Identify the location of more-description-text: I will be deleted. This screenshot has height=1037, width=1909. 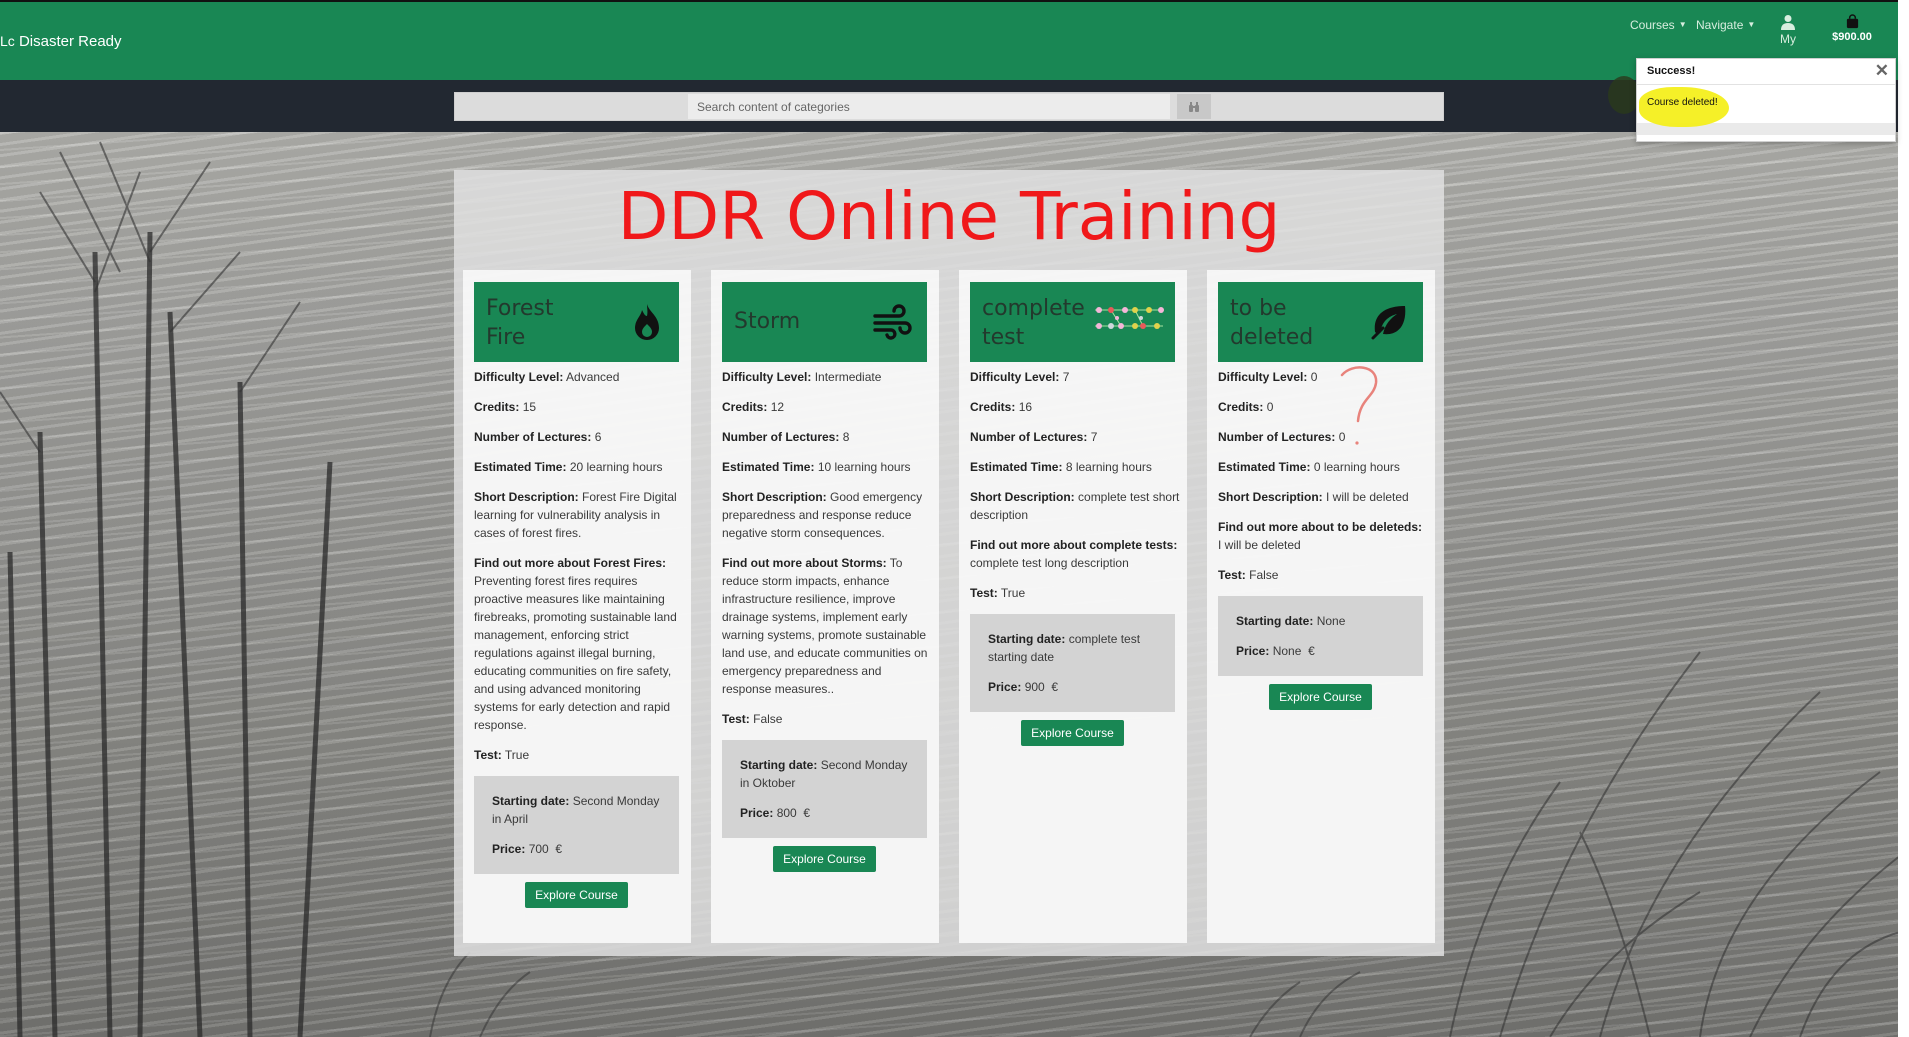
(1259, 545).